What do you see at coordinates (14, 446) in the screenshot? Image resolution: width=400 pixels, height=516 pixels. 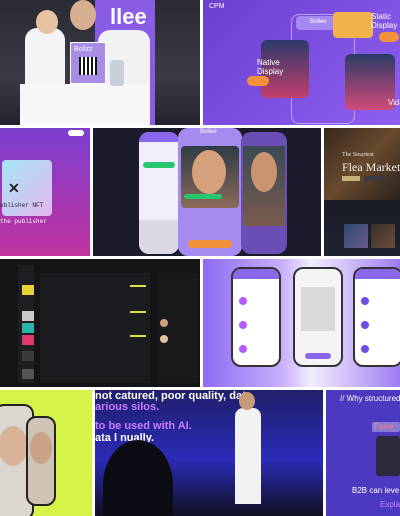 I see `face-left` at bounding box center [14, 446].